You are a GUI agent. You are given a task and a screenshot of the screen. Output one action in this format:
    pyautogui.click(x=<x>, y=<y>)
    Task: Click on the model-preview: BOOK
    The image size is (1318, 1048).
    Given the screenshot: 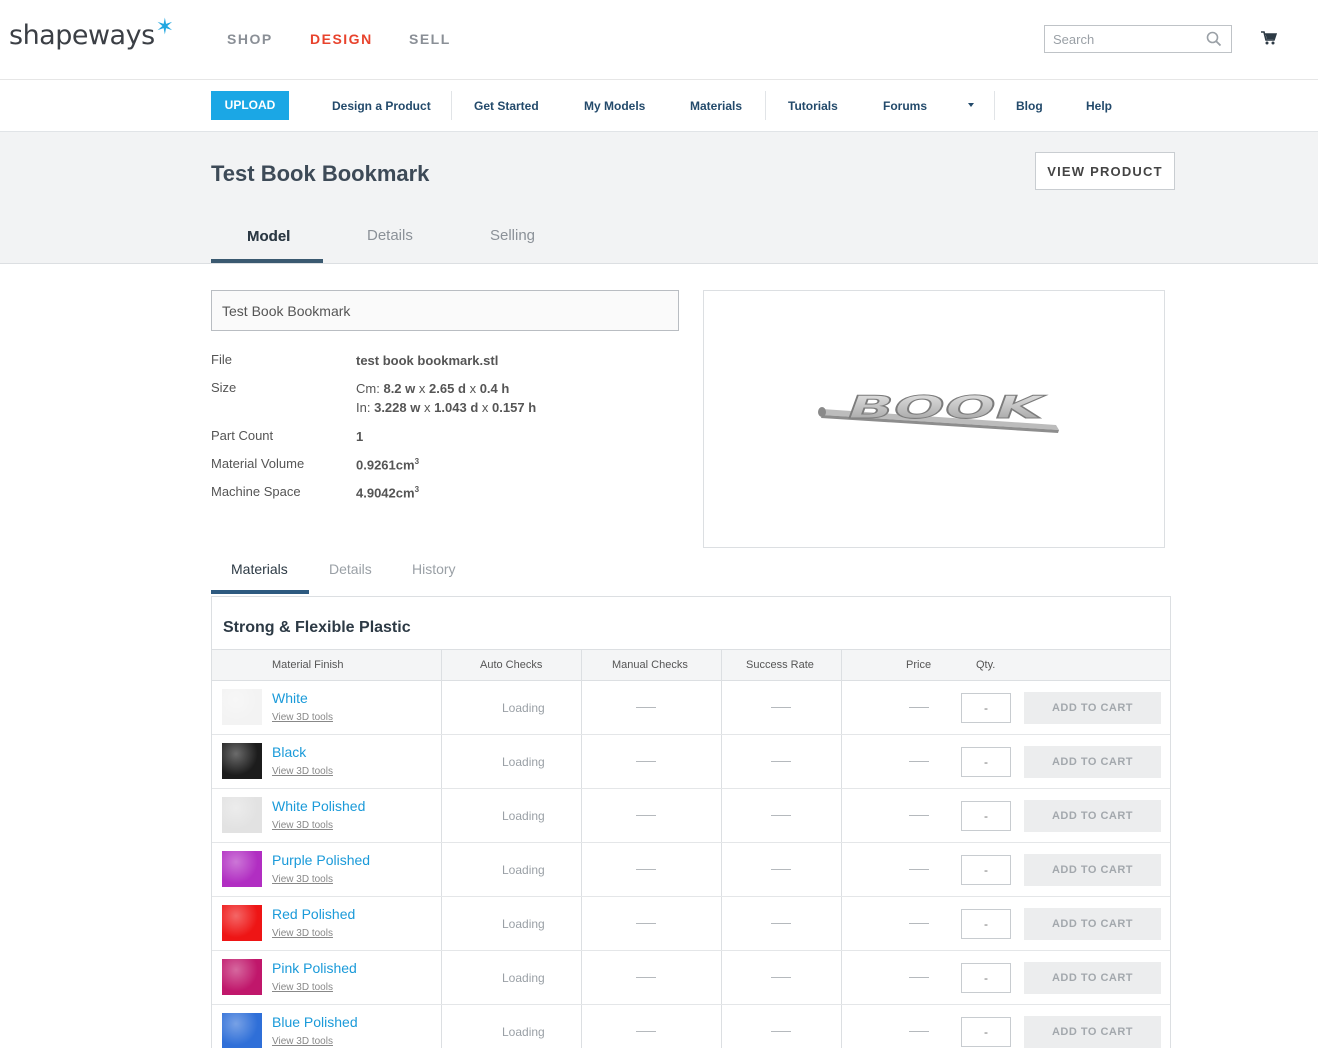 What is the action you would take?
    pyautogui.click(x=934, y=419)
    